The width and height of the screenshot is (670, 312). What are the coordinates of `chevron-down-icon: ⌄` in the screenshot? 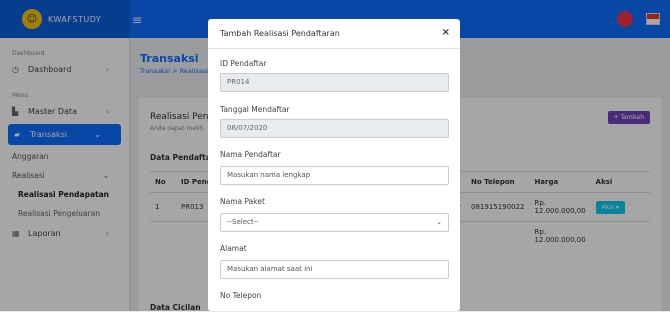 It's located at (439, 222).